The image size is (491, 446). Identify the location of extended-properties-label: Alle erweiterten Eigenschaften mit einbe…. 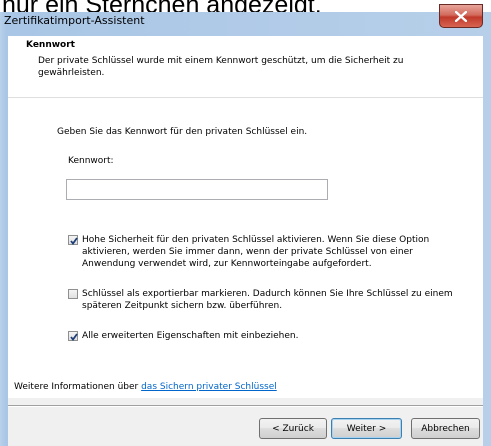
(190, 336).